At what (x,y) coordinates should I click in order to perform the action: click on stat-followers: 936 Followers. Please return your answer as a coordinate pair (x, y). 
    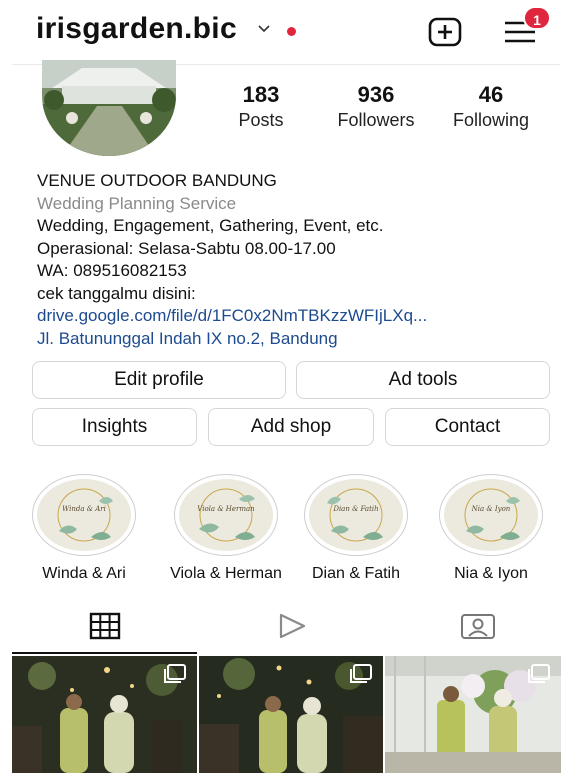
    Looking at the image, I should click on (376, 106).